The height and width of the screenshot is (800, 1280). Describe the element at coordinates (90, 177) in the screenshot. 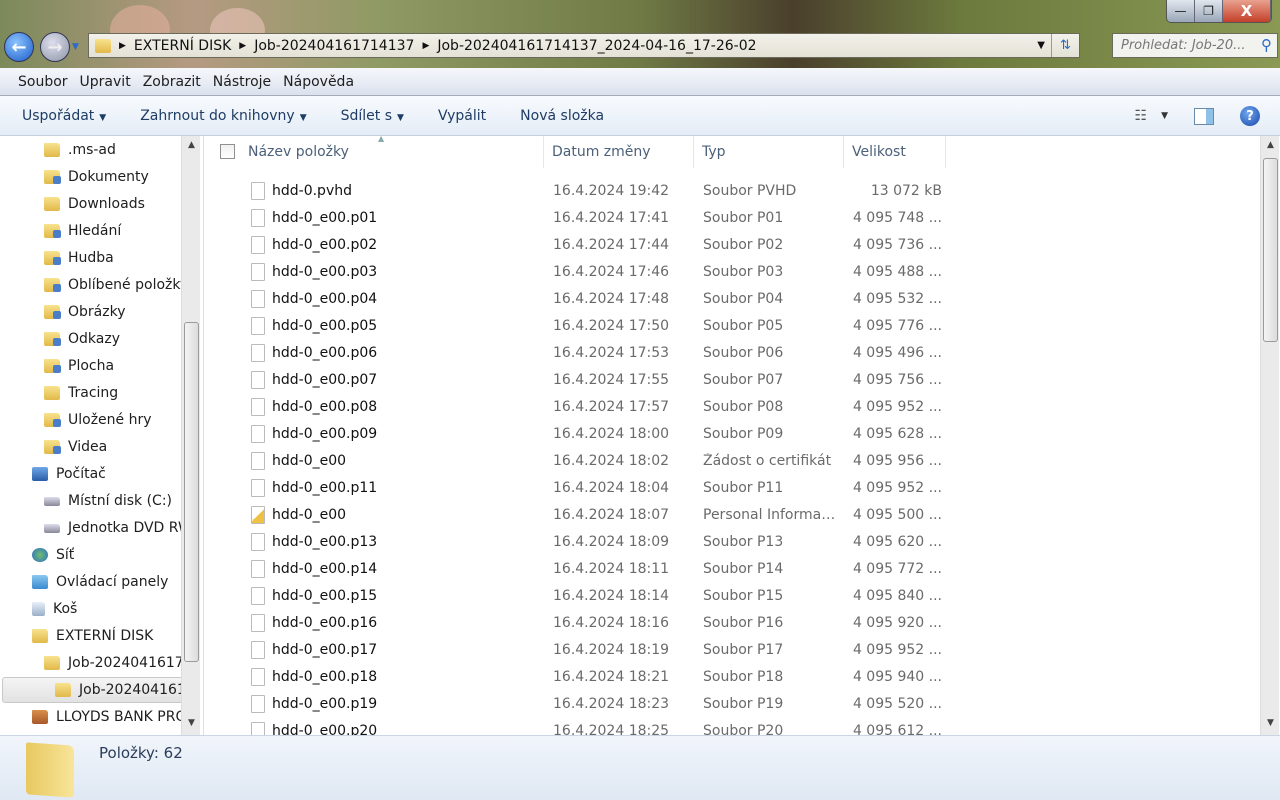

I see `nav-item: Dokumenty` at that location.